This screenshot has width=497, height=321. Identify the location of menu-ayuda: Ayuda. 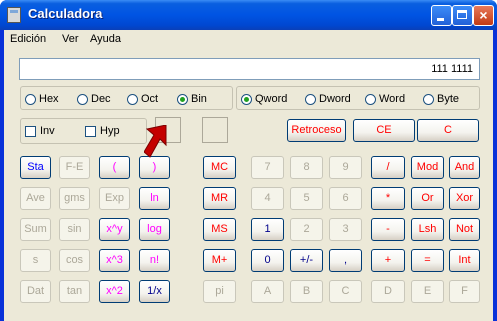
(105, 39).